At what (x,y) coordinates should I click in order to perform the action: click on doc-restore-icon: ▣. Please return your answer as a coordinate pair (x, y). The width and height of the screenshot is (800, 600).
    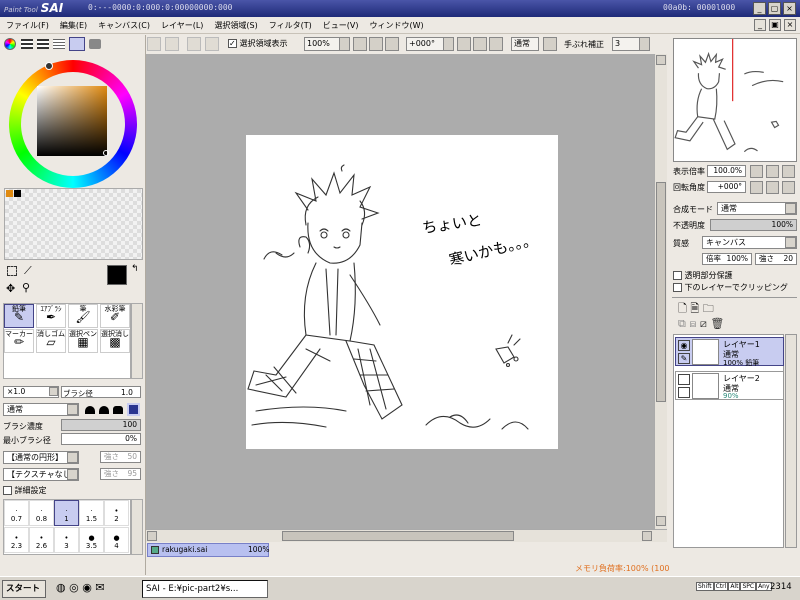
    Looking at the image, I should click on (775, 25).